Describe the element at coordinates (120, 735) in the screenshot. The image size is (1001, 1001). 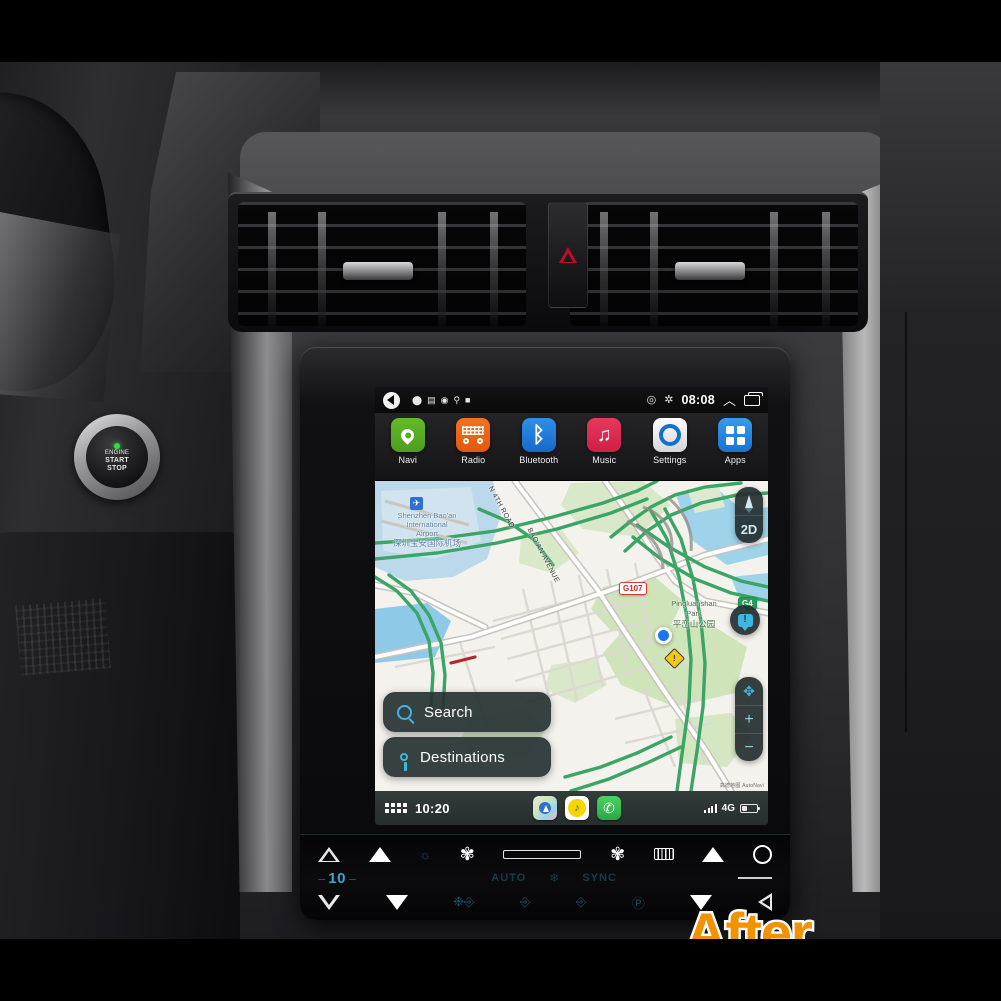
I see `door-lower-panel` at that location.